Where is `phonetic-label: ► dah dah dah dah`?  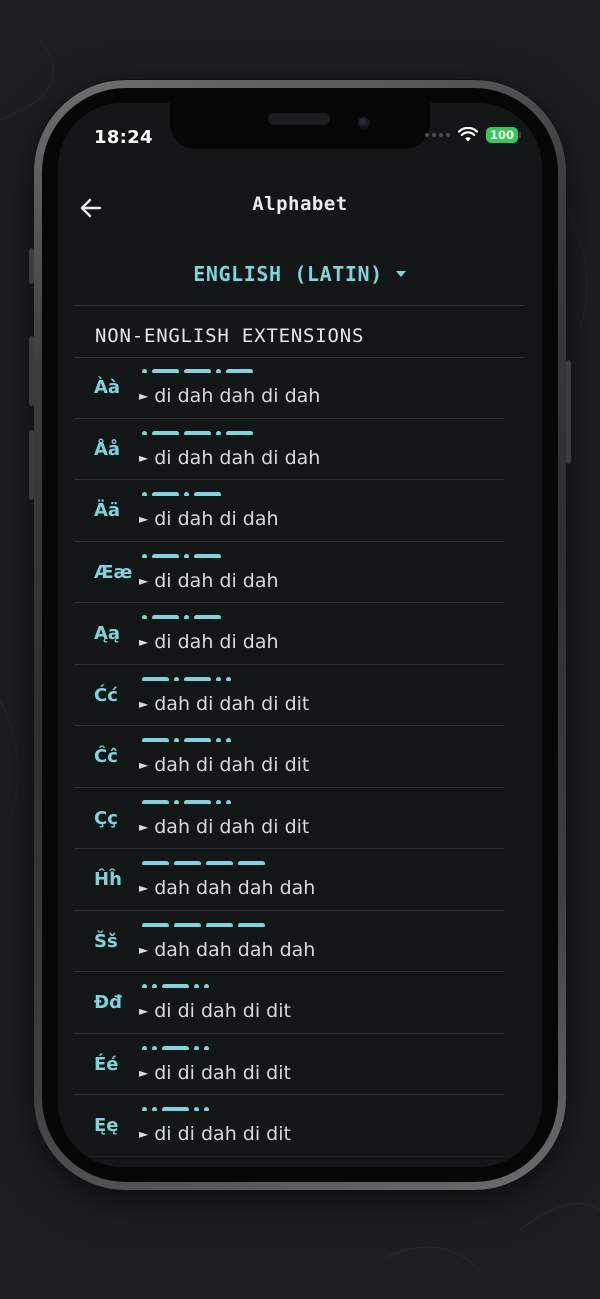 phonetic-label: ► dah dah dah dah is located at coordinates (227, 888).